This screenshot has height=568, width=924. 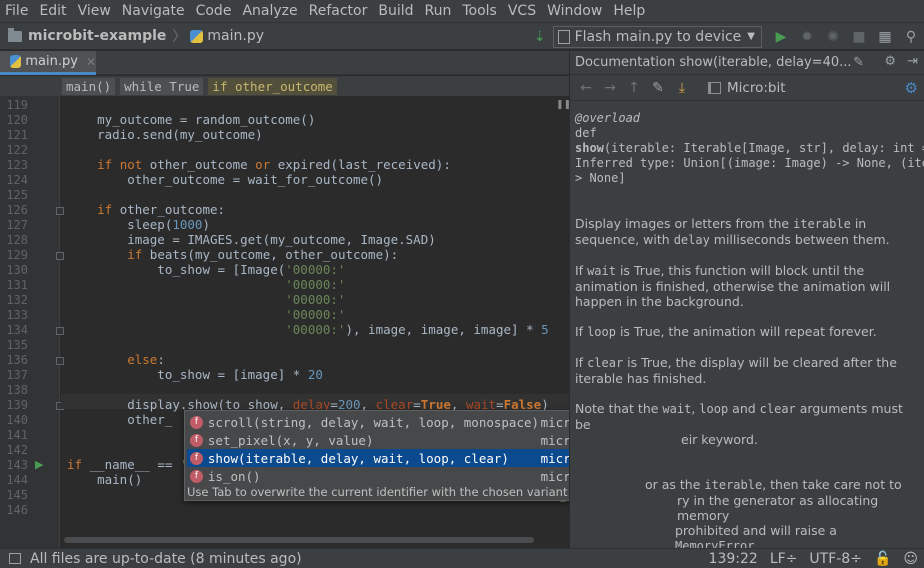 What do you see at coordinates (17, 375) in the screenshot?
I see `line-number: 137` at bounding box center [17, 375].